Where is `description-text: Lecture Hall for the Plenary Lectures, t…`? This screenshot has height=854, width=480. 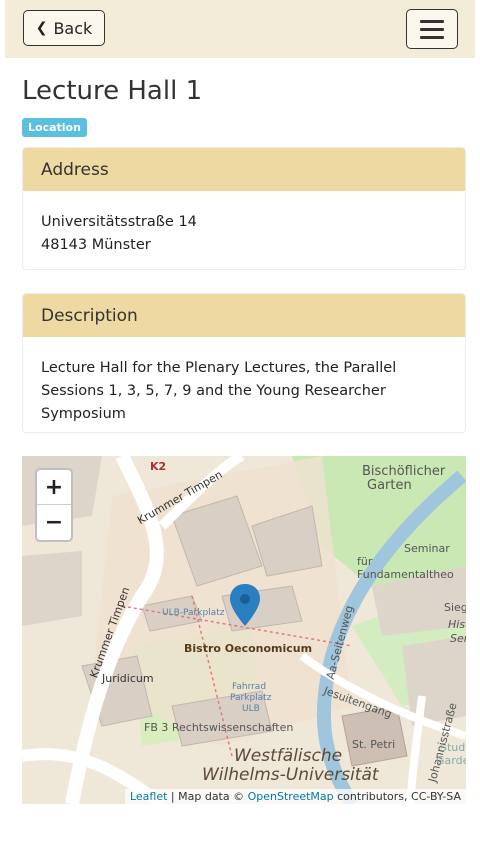 description-text: Lecture Hall for the Plenary Lectures, t… is located at coordinates (219, 391).